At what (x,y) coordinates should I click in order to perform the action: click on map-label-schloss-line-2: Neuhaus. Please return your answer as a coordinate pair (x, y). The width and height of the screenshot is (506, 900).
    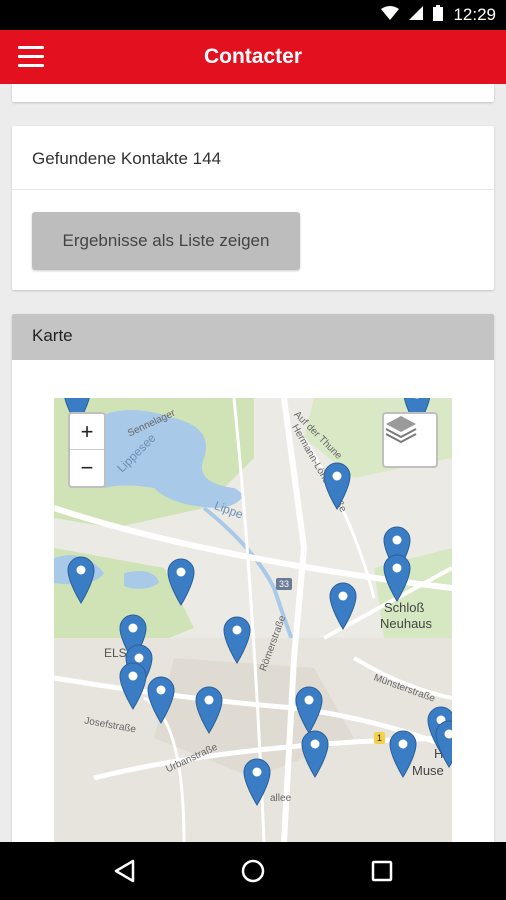
    Looking at the image, I should click on (406, 623).